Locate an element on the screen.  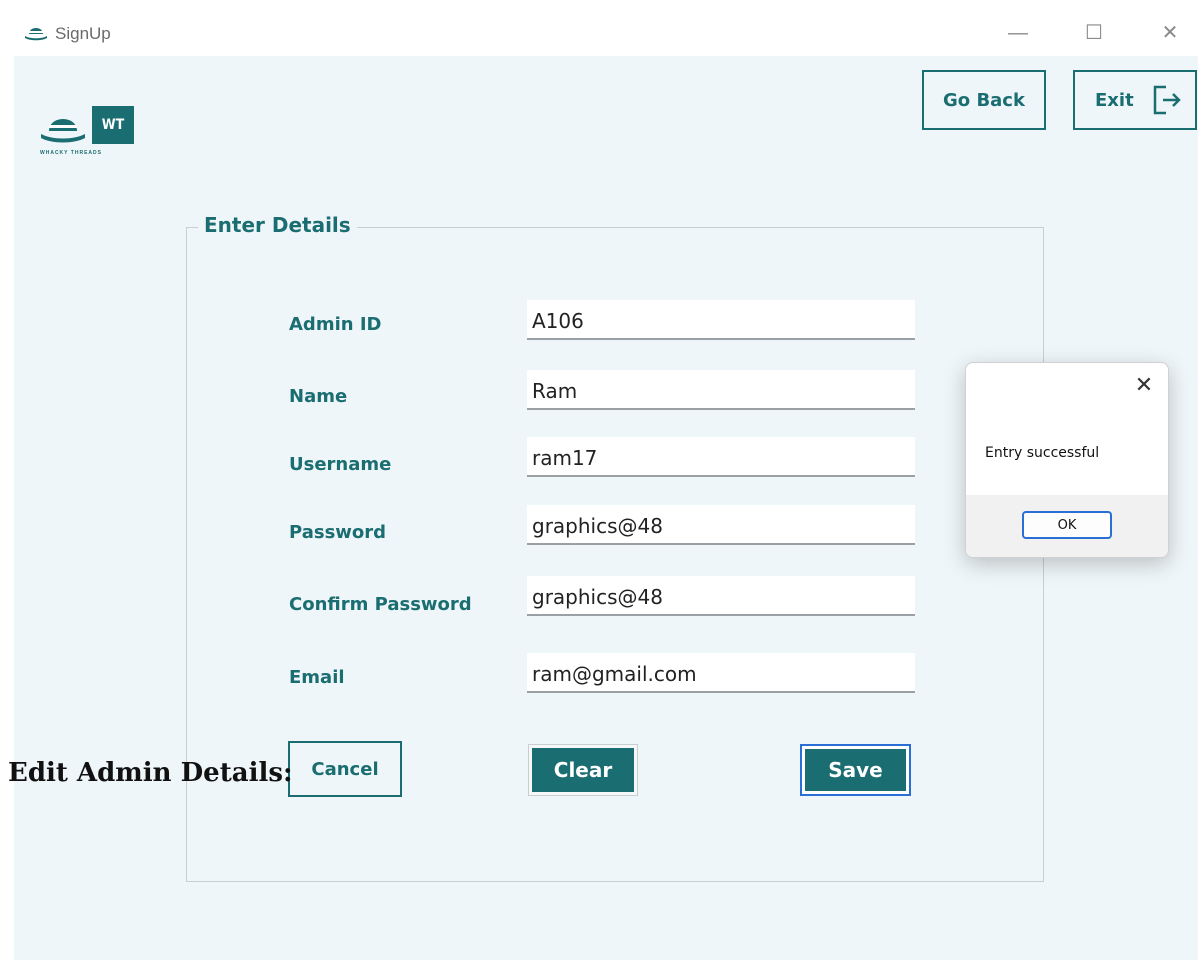
password-label: Password is located at coordinates (338, 532).